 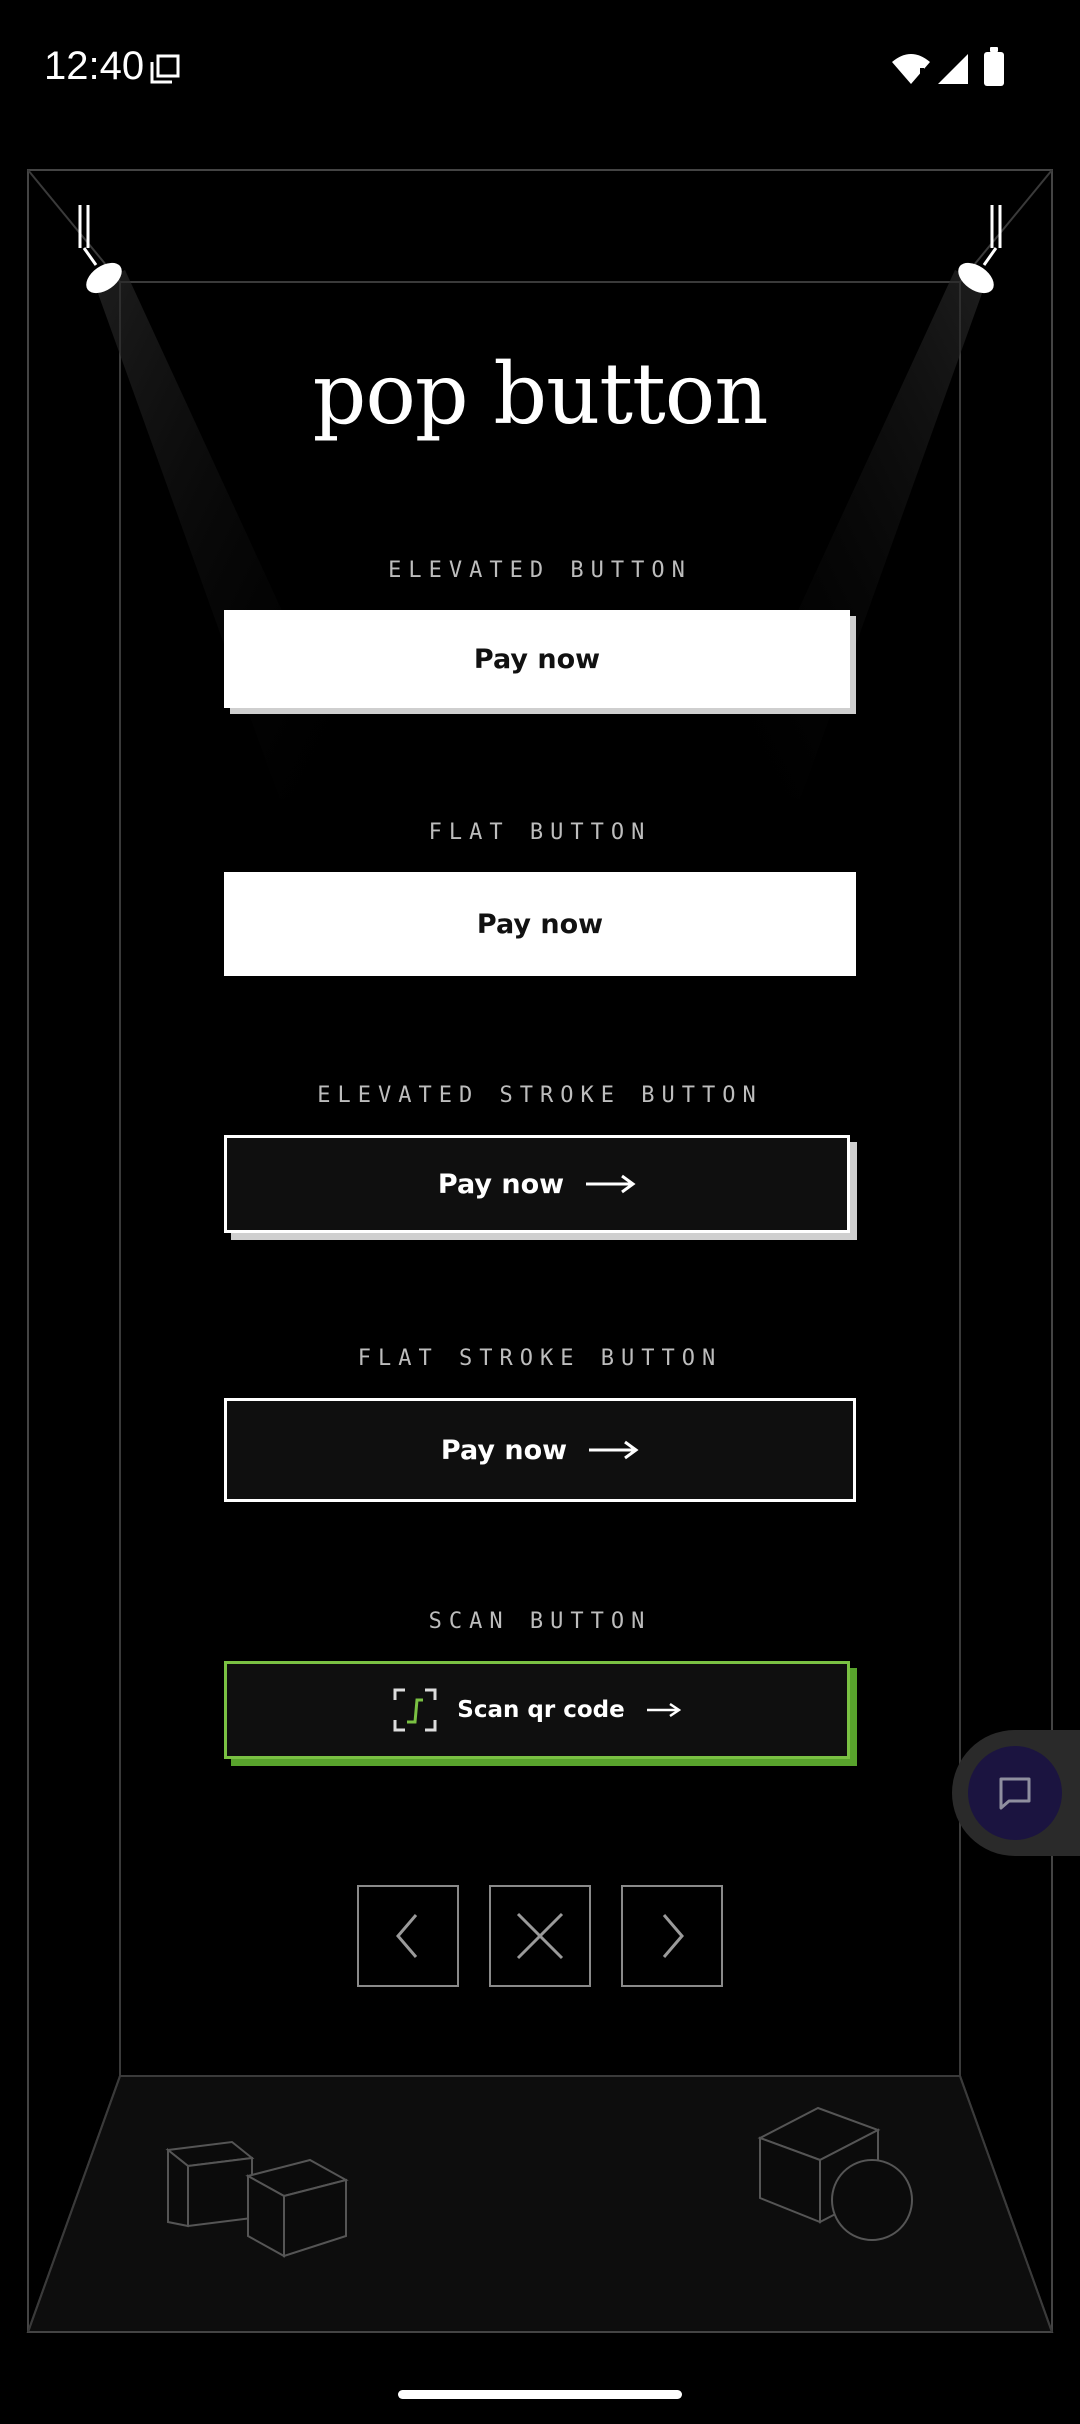 I want to click on chevron-right-icon, so click(x=673, y=1936).